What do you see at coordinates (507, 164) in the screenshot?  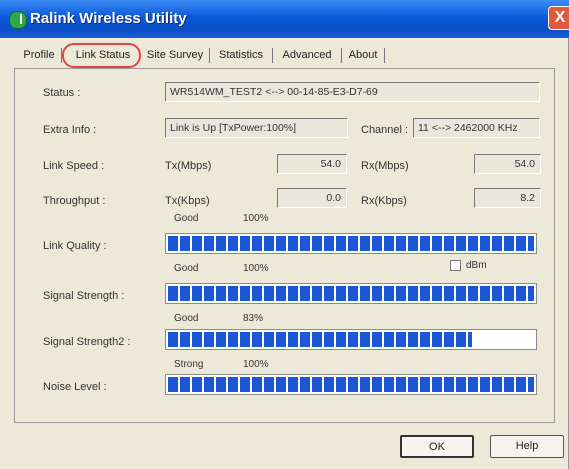 I see `link-speed-rx-value: 54.0` at bounding box center [507, 164].